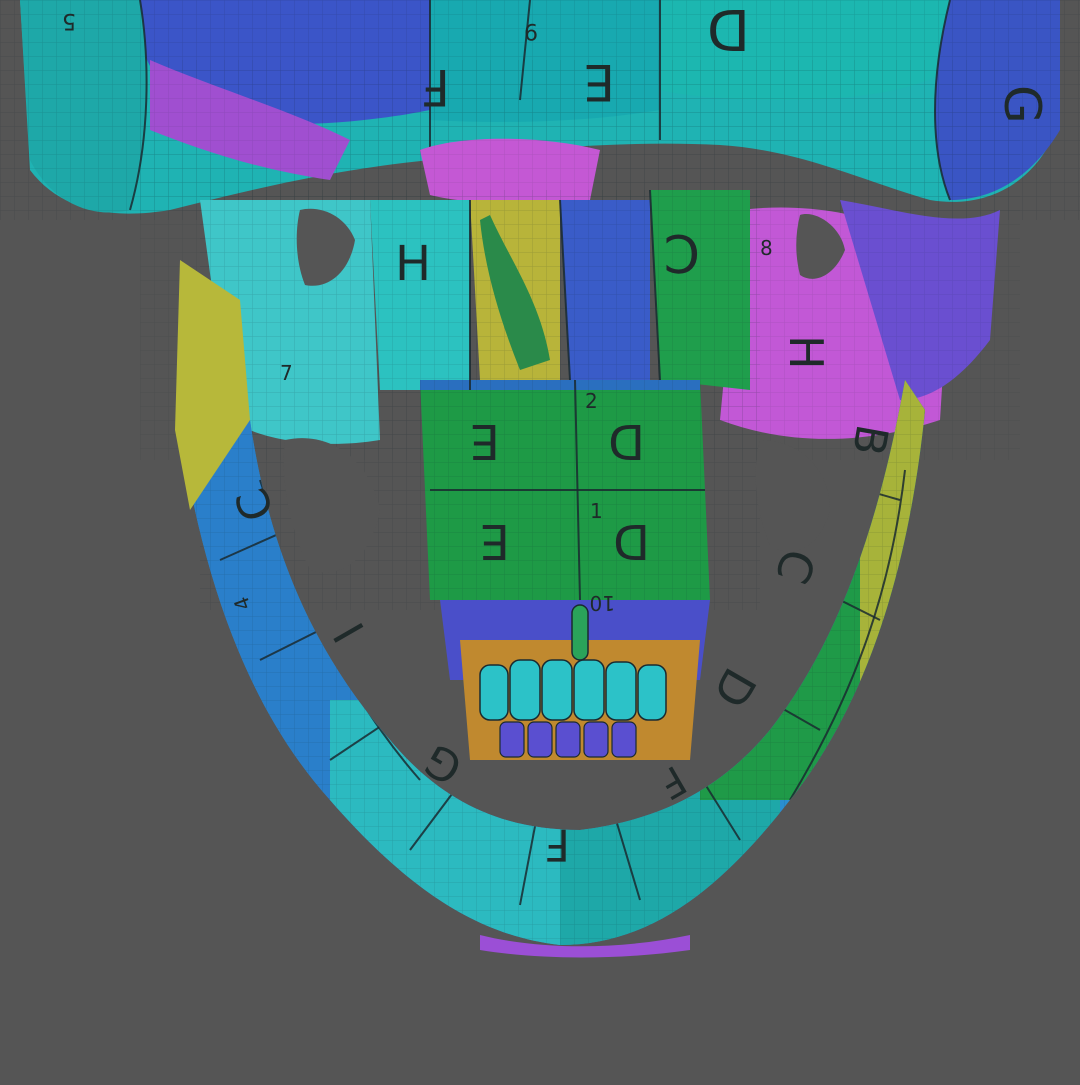 This screenshot has width=1080, height=1085. What do you see at coordinates (69, 20) in the screenshot?
I see `uv-label: 5` at bounding box center [69, 20].